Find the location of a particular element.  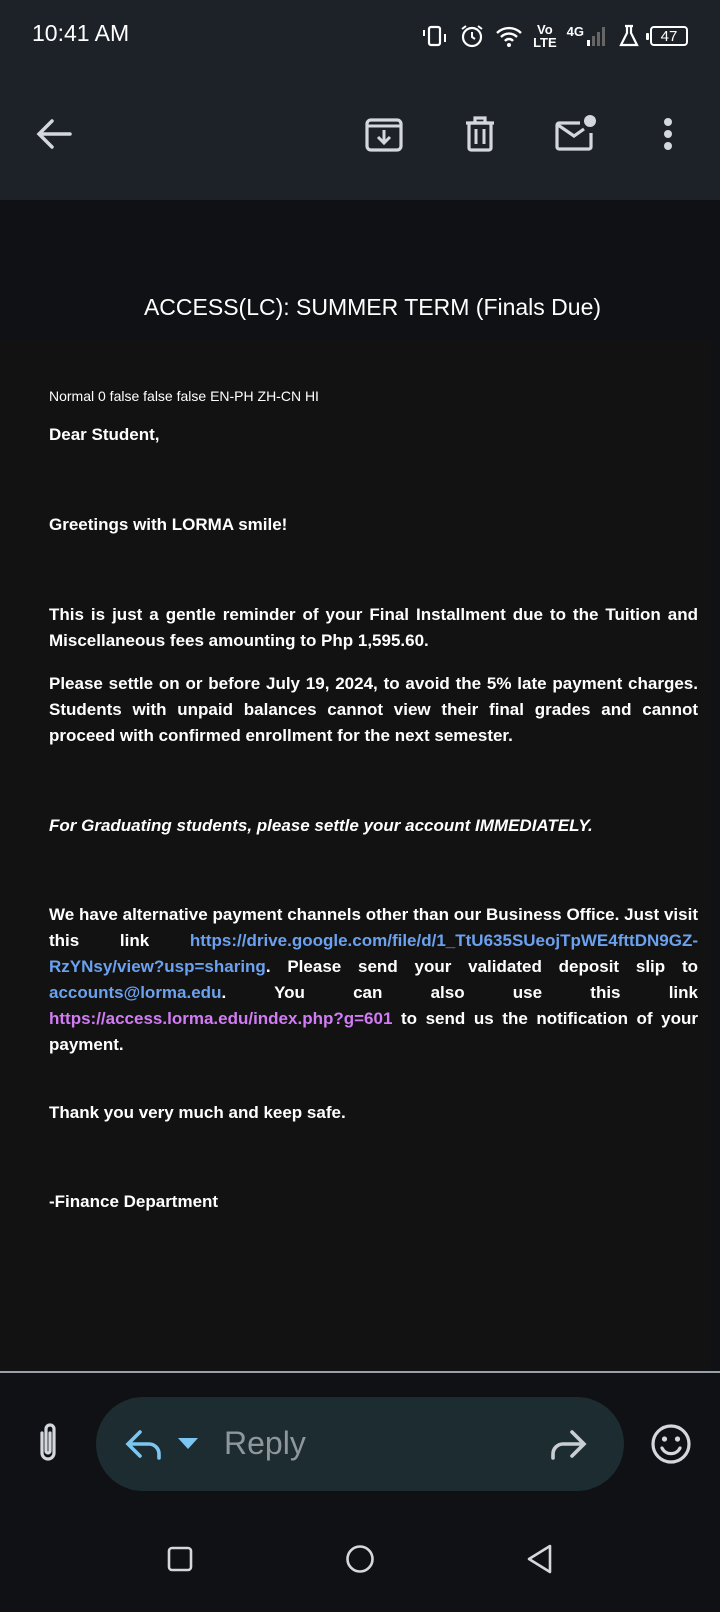

access-link: https://access.lorma.edu/index.php?g=601 is located at coordinates (220, 1018).